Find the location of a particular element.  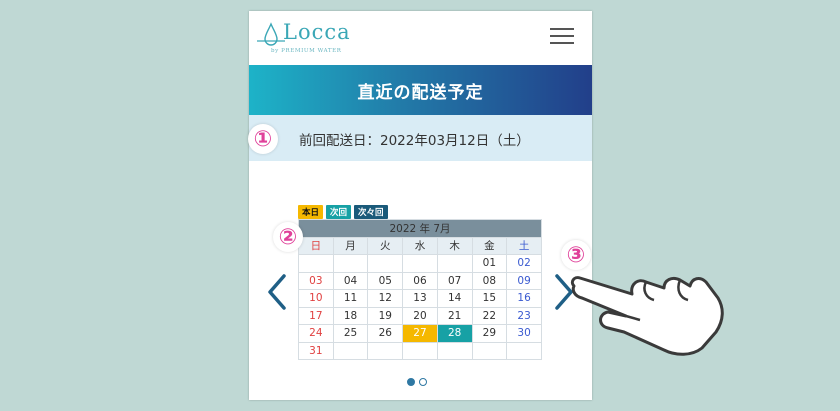

calendar-day-cell: 03 is located at coordinates (316, 280).